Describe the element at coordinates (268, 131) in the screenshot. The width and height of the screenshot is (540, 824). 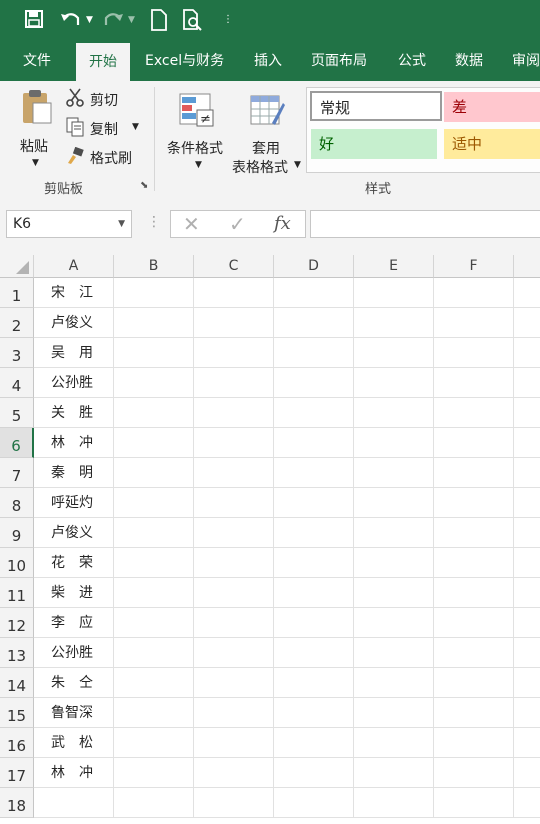
I see `format-as-table-button: 套用 表格格式 ▼` at that location.